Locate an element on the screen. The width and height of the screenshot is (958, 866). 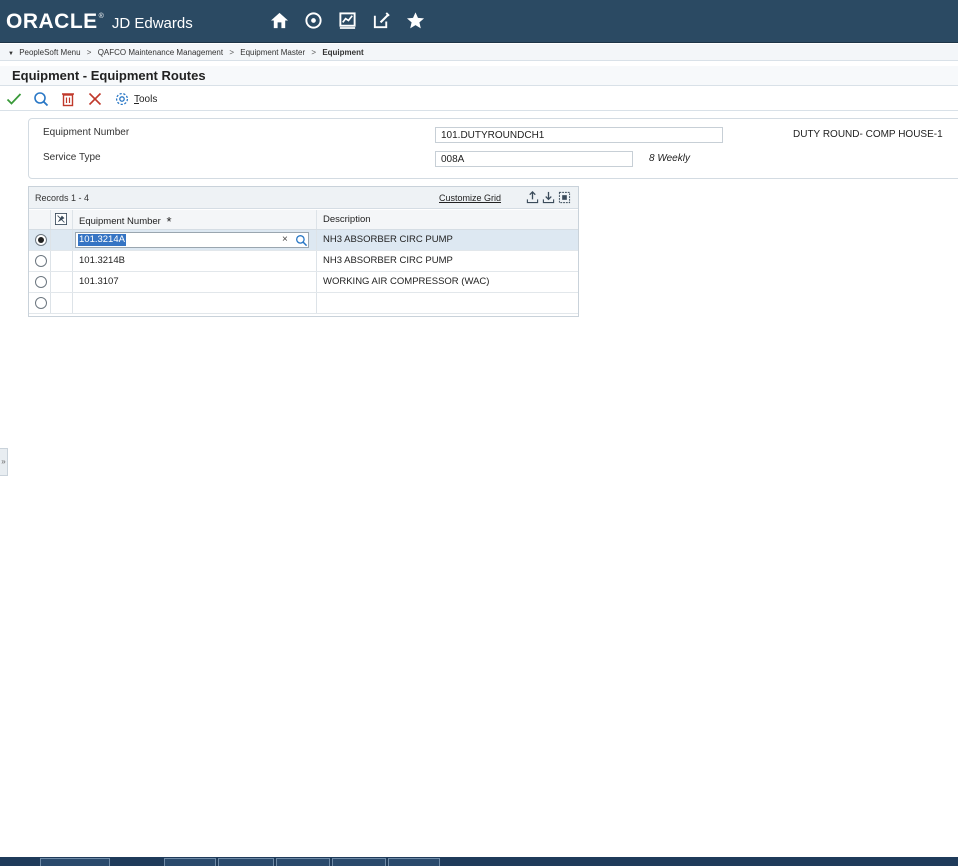
grid-tools is located at coordinates (548, 197).